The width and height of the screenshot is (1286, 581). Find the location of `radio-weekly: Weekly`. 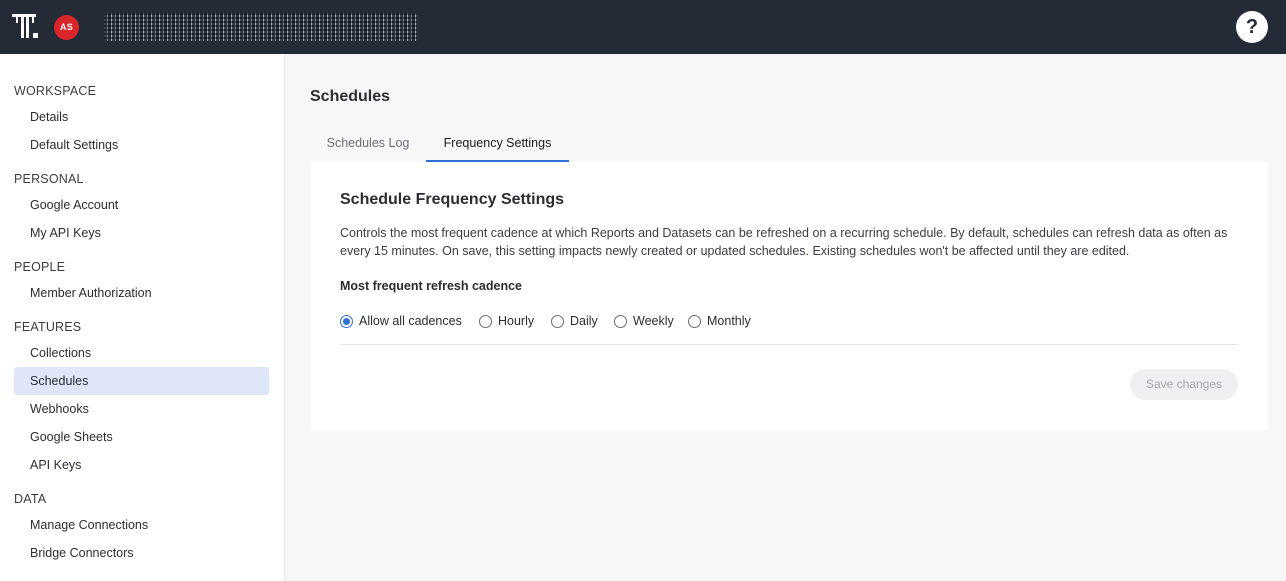

radio-weekly: Weekly is located at coordinates (644, 321).